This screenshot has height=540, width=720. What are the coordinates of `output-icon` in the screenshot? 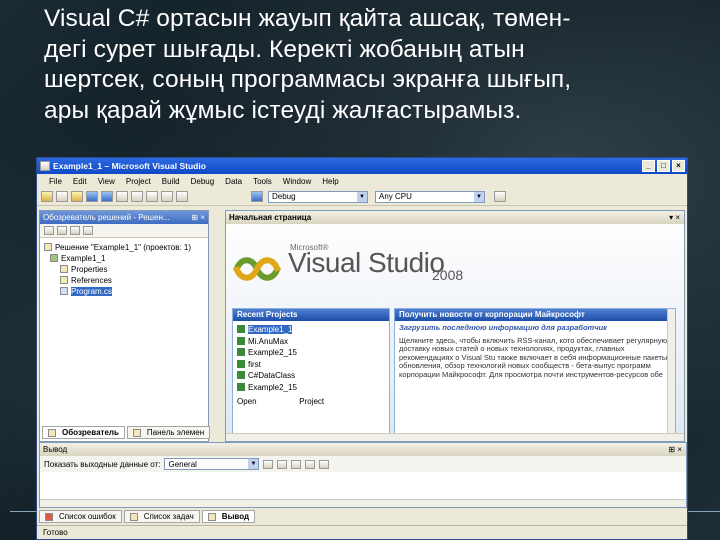 It's located at (211, 516).